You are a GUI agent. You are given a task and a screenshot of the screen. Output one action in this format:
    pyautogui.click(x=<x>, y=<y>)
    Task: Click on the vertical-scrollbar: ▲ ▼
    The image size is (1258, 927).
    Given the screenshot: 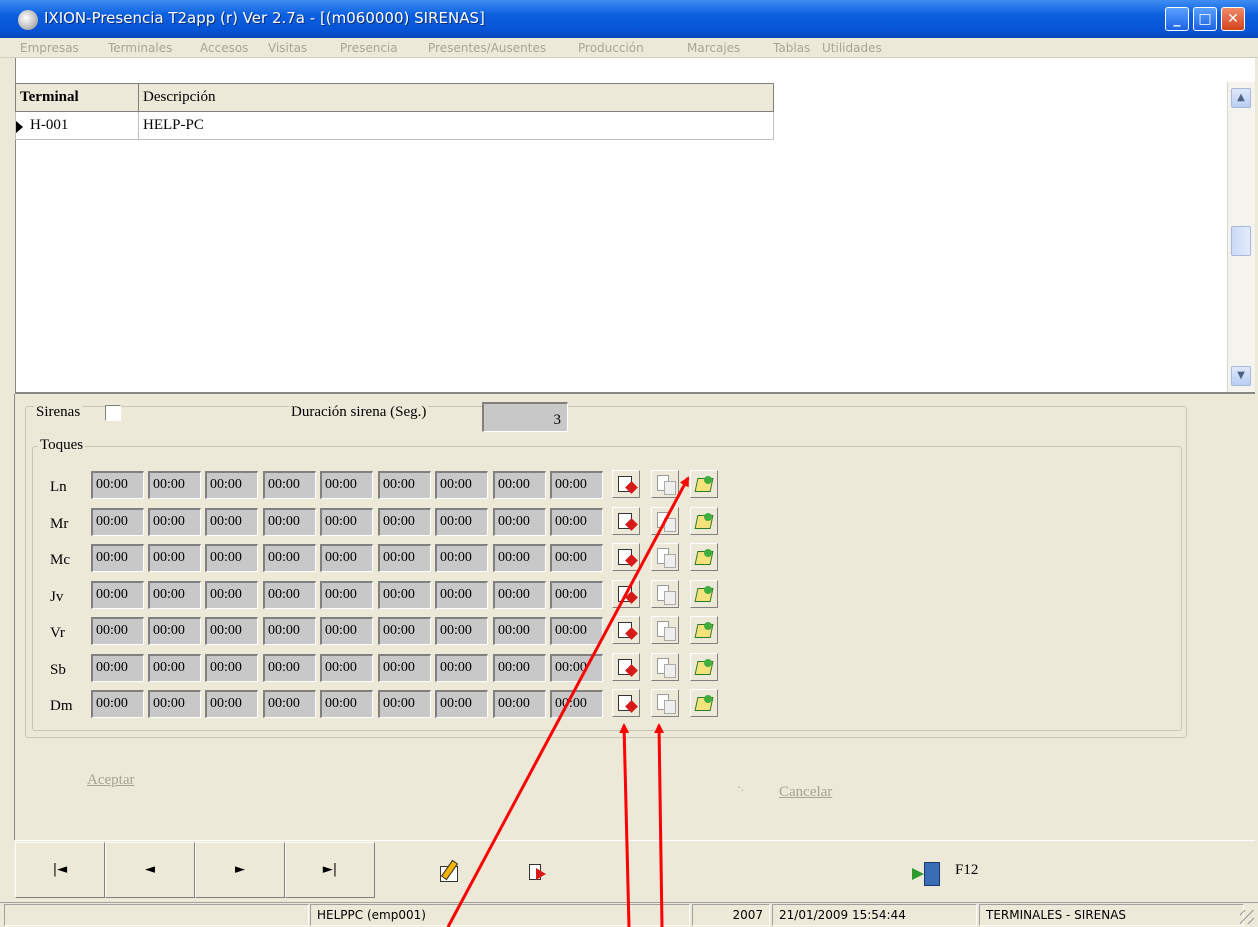 What is the action you would take?
    pyautogui.click(x=1241, y=237)
    